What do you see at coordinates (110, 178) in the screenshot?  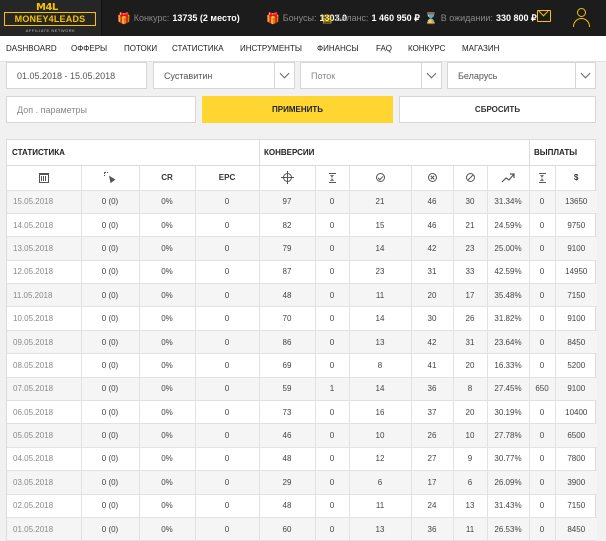 I see `col-clicks` at bounding box center [110, 178].